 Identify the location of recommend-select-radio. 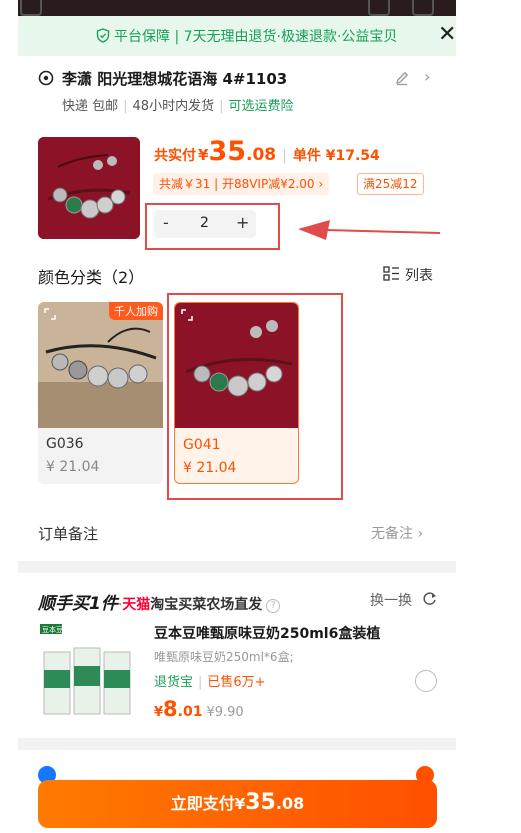
(426, 681).